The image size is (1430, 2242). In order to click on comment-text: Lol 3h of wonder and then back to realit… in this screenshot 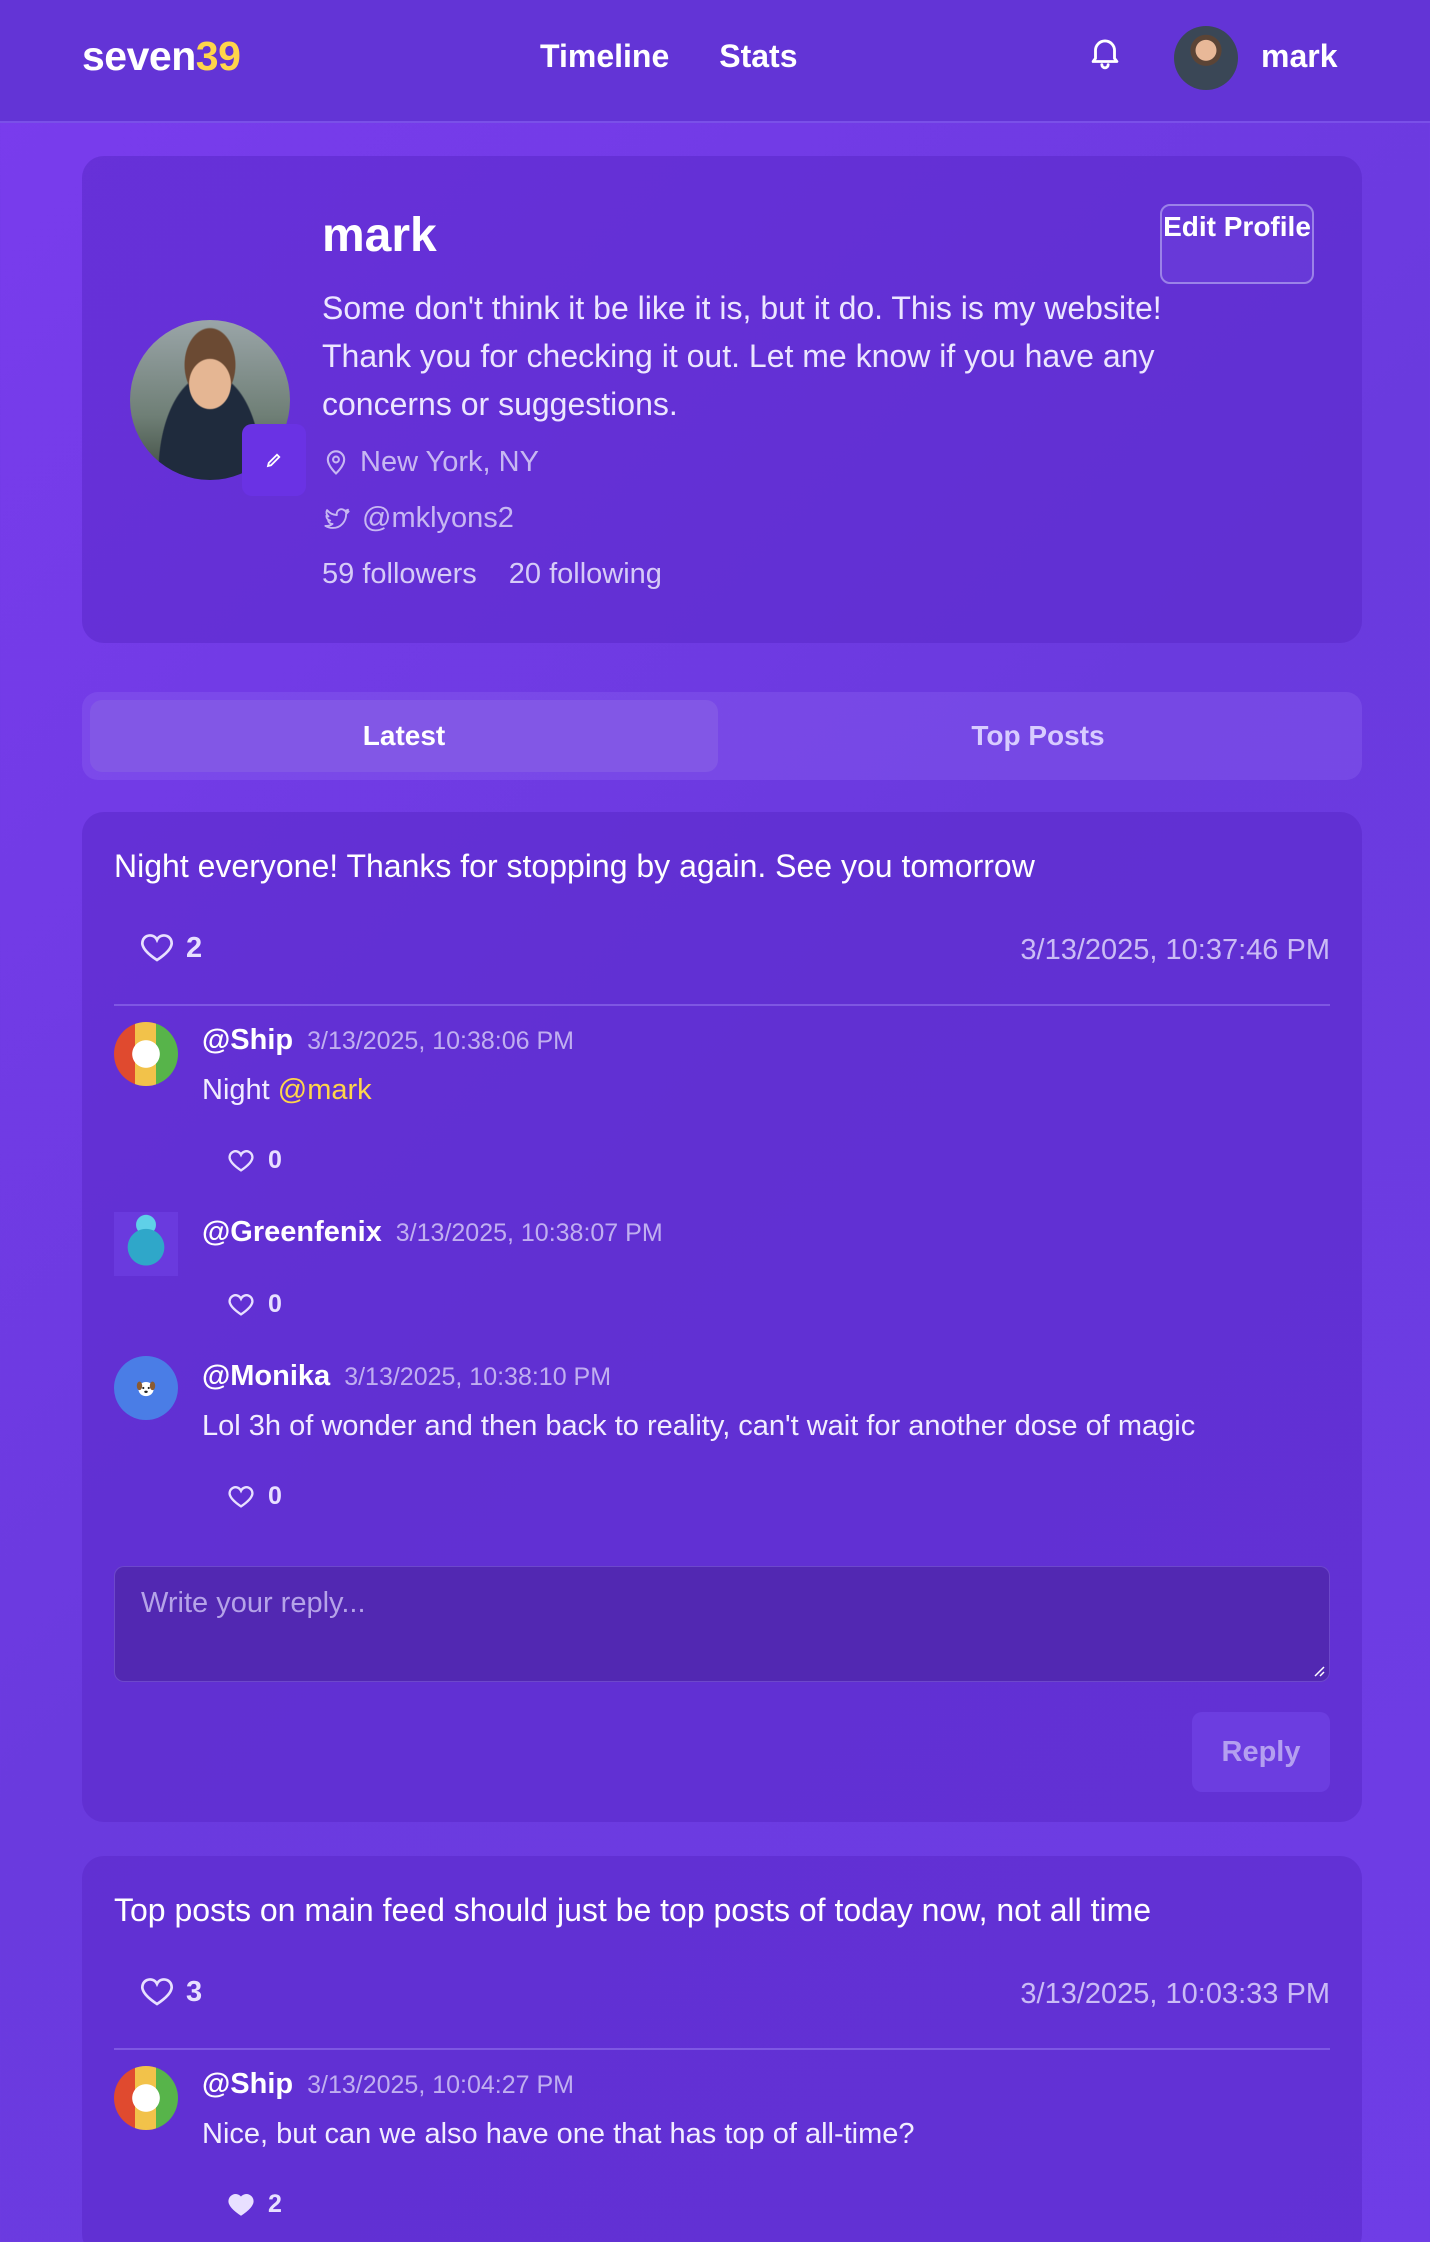, I will do `click(699, 1426)`.